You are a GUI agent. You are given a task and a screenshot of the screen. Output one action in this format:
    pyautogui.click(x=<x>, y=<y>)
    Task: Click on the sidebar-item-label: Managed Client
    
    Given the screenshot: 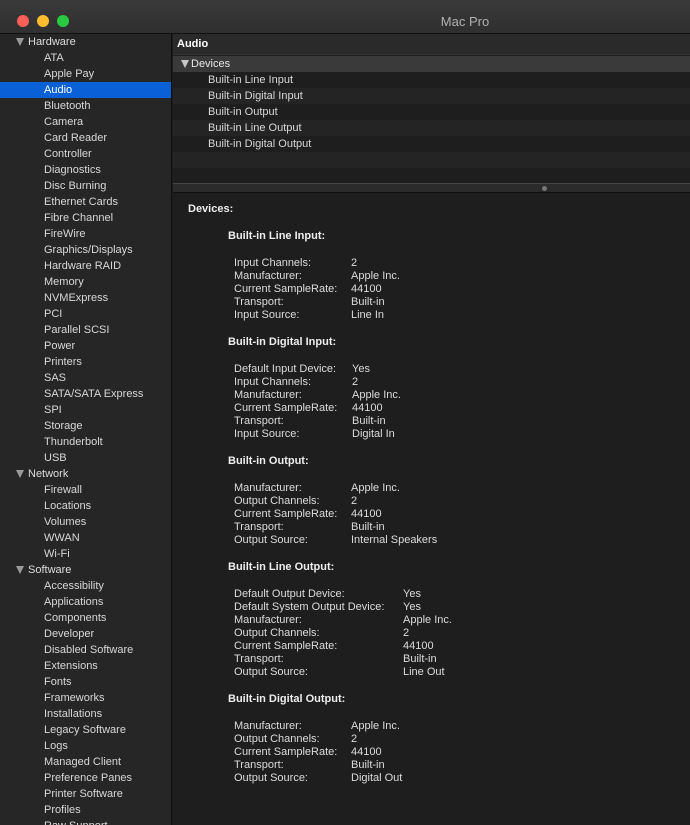 What is the action you would take?
    pyautogui.click(x=83, y=762)
    